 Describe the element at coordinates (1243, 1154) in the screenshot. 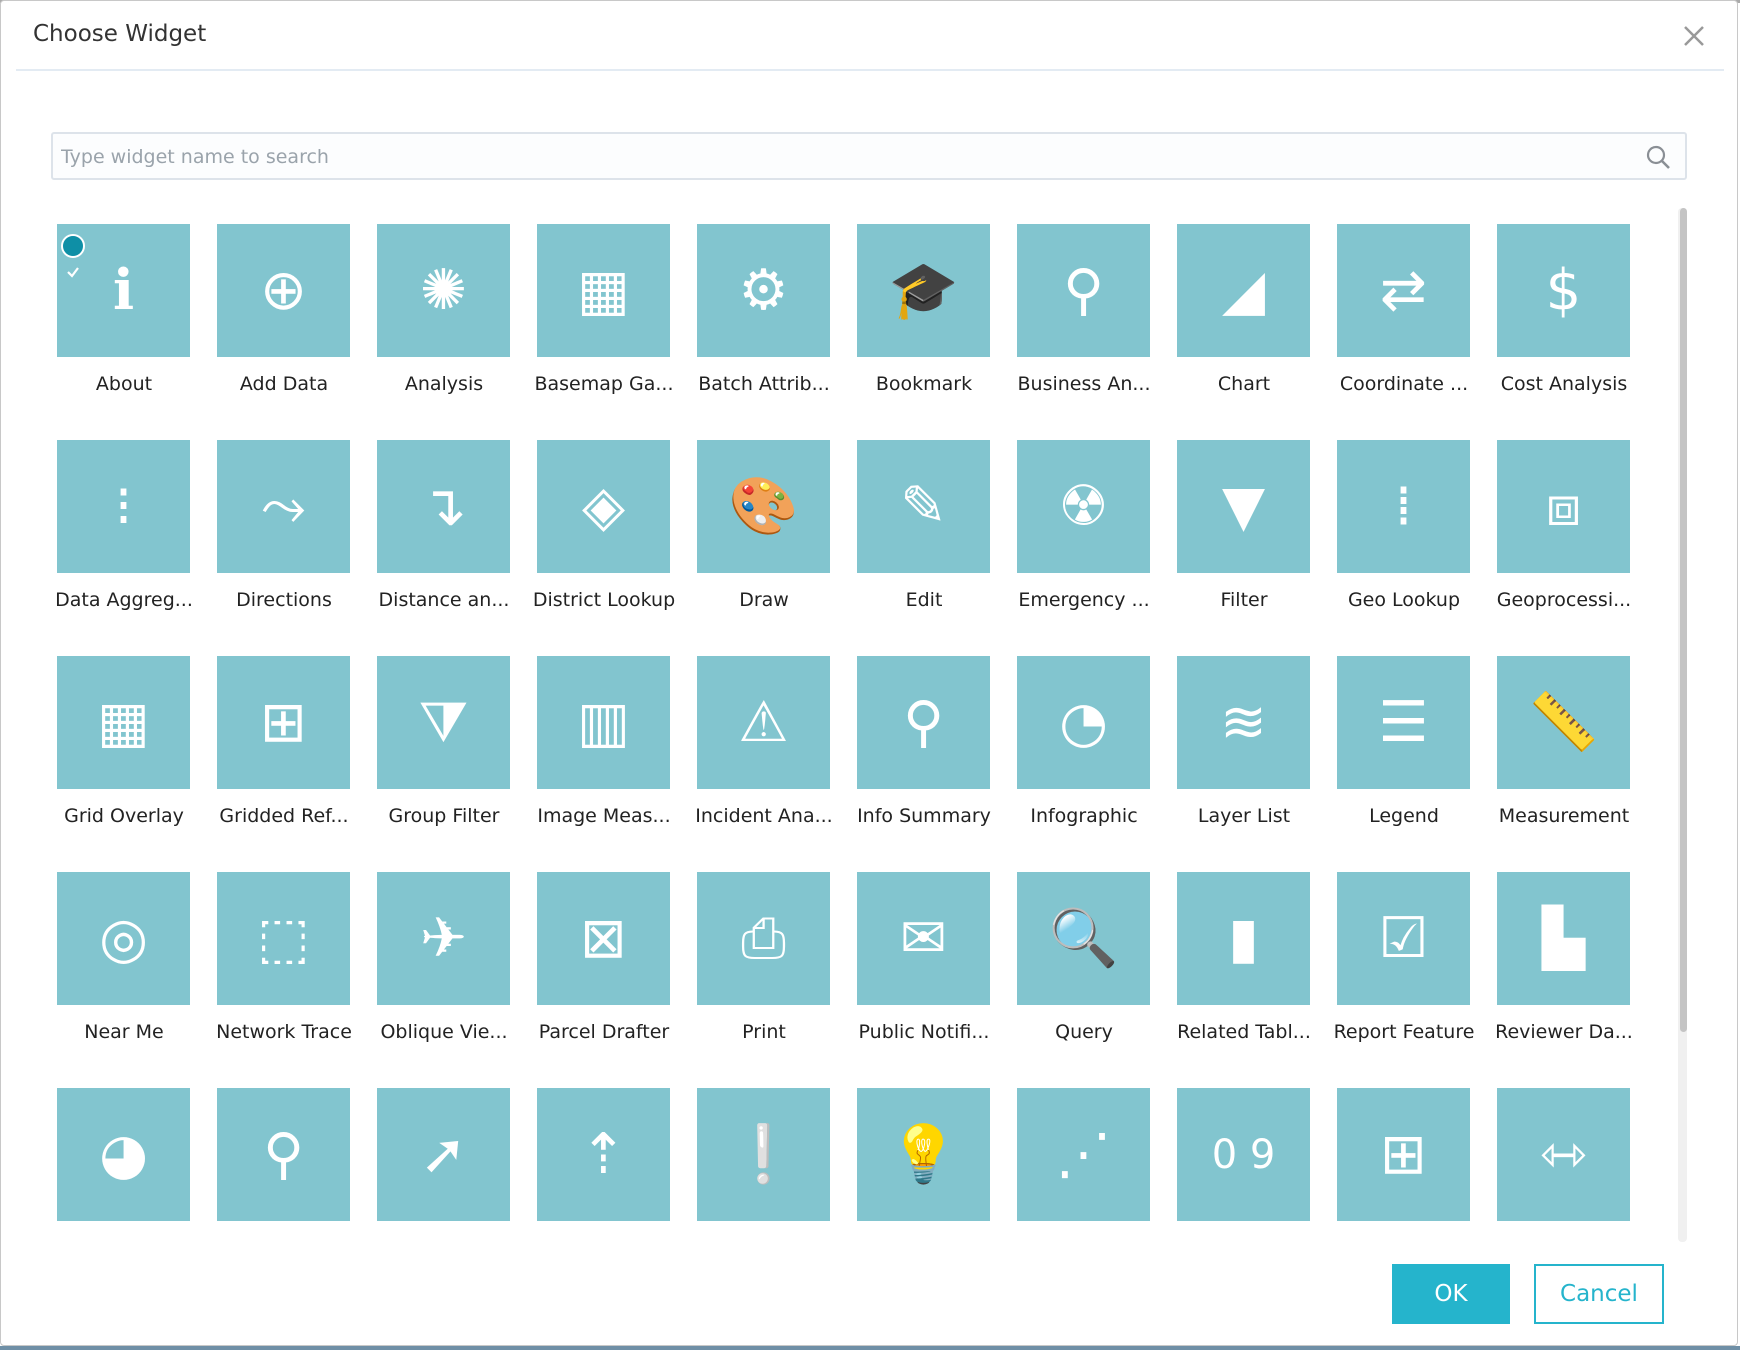

I see `widget-tile: 0 9` at that location.